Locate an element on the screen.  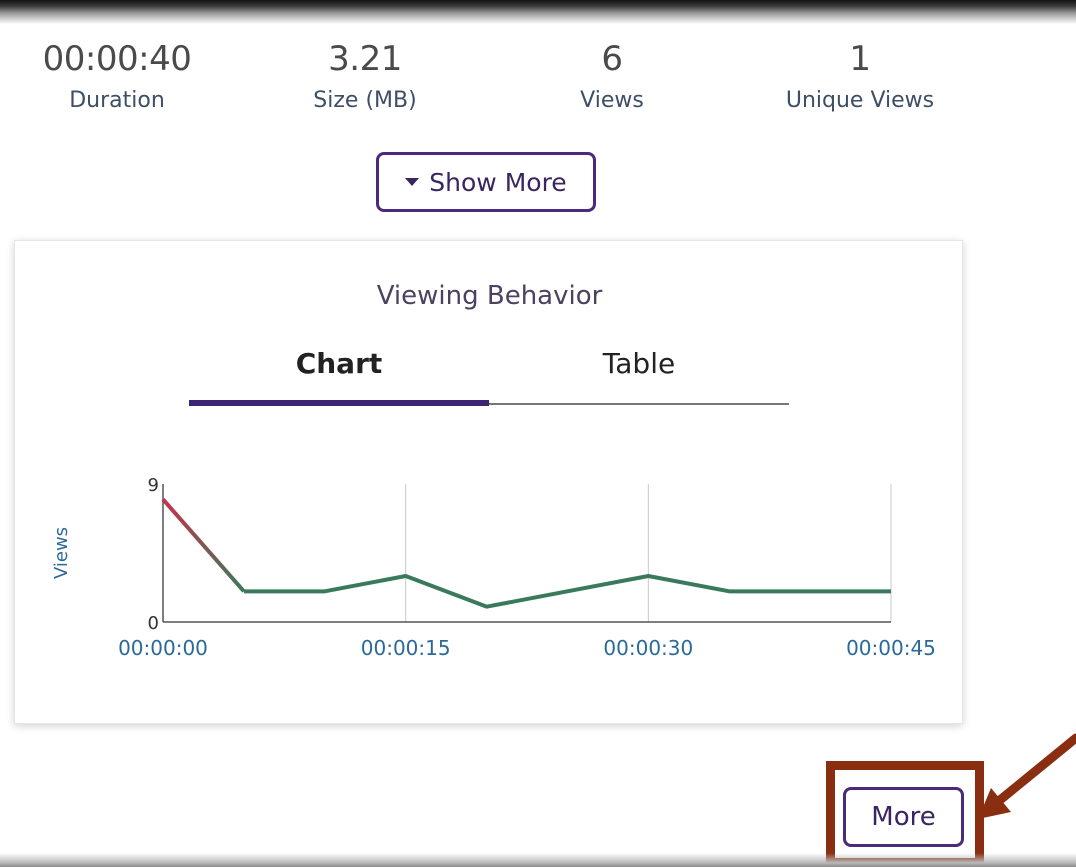
show-more-label: Show More is located at coordinates (498, 182).